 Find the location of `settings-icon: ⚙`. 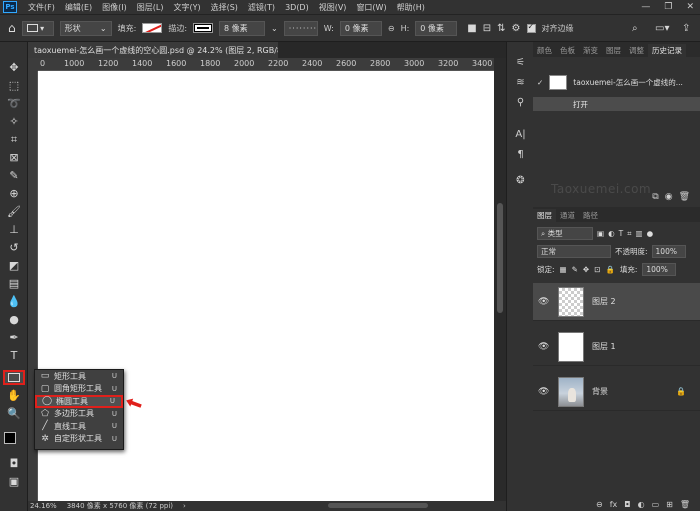

settings-icon: ⚙ is located at coordinates (516, 28).